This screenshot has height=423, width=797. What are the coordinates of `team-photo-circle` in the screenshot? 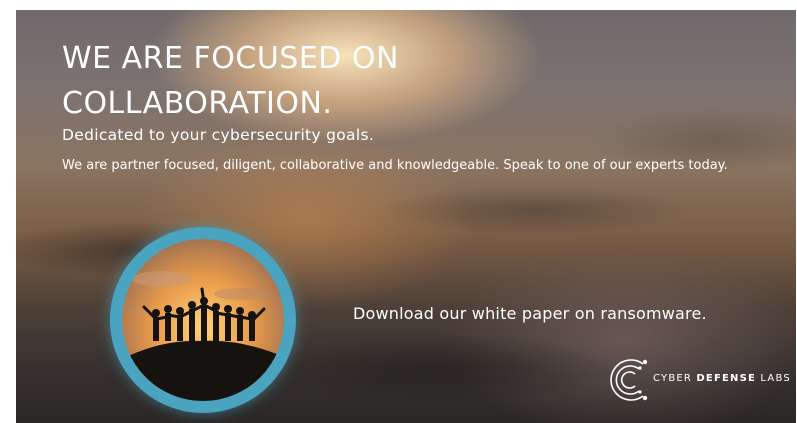 It's located at (203, 320).